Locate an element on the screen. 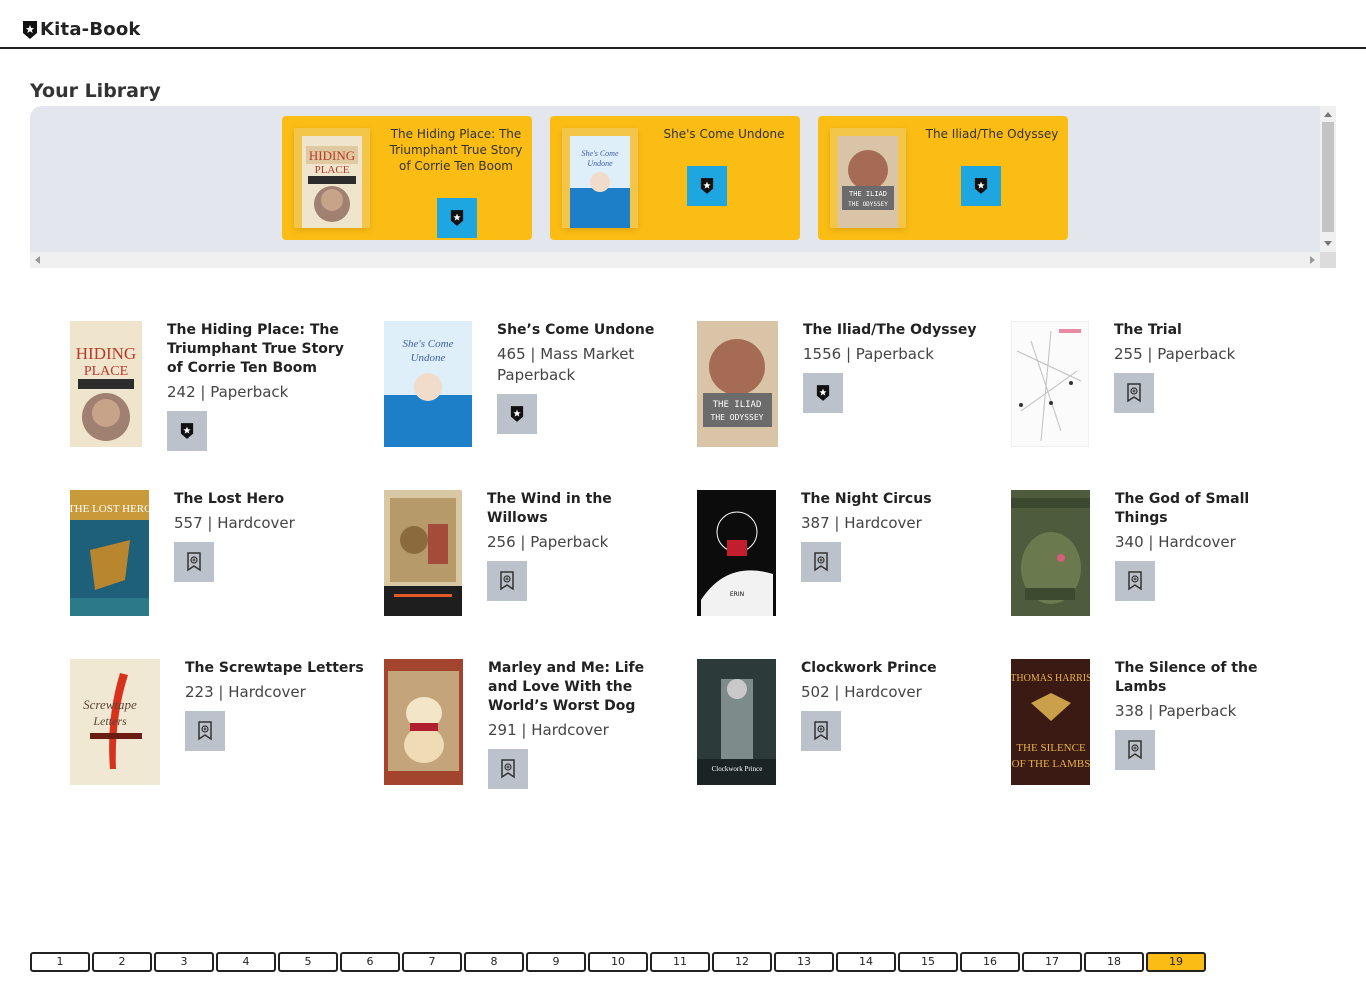 The width and height of the screenshot is (1366, 1002). book-info: The Silence of the Lambs 338 | Paperback is located at coordinates (1205, 714).